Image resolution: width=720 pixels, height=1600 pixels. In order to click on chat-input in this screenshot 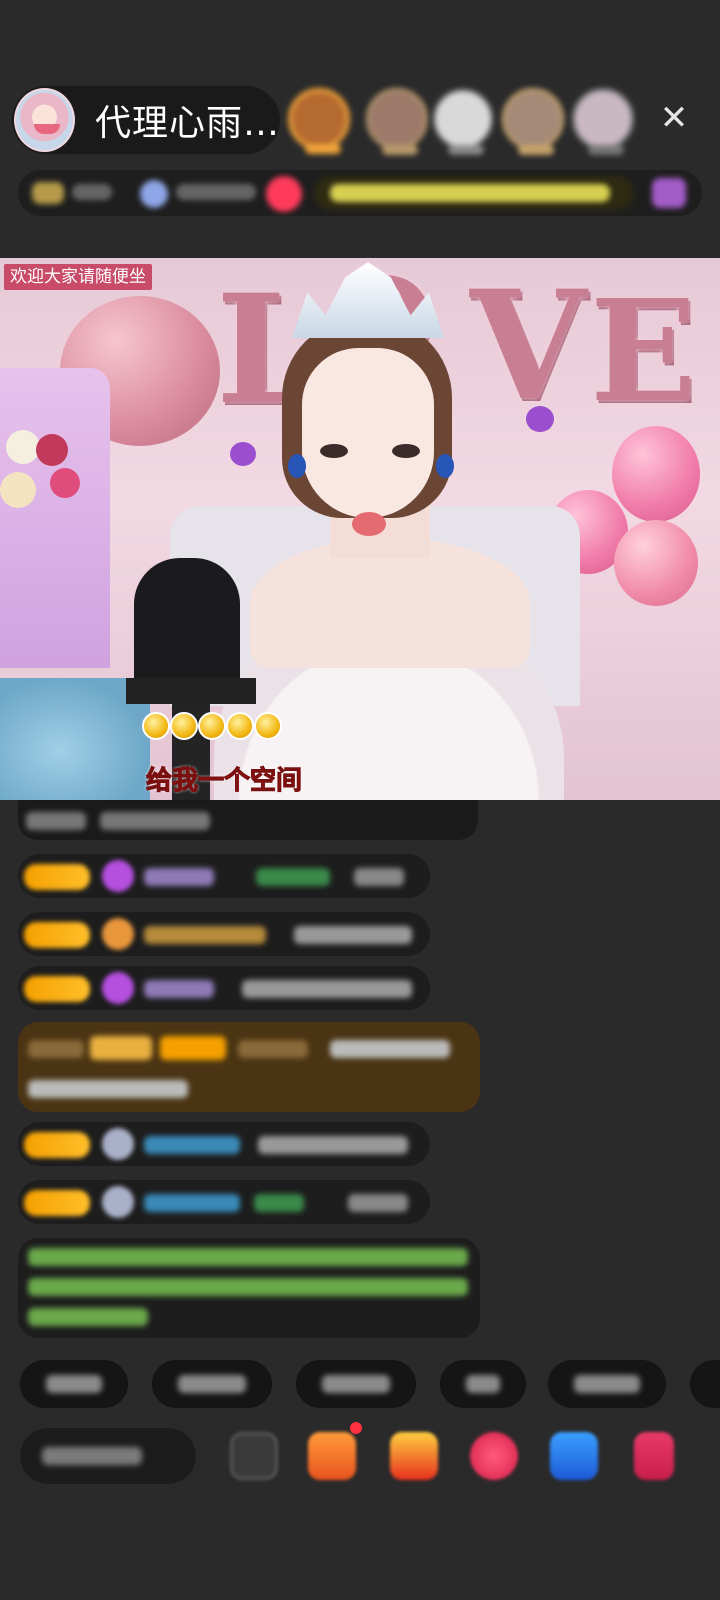, I will do `click(108, 1456)`.